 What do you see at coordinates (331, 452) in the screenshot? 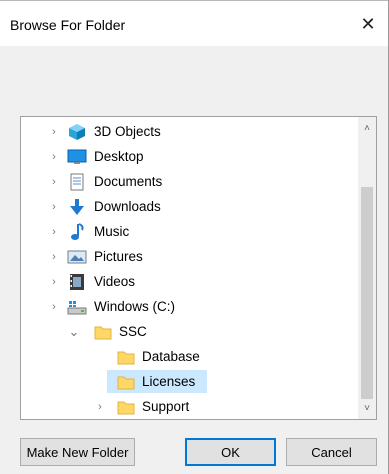
I see `cancel-button: Cancel` at bounding box center [331, 452].